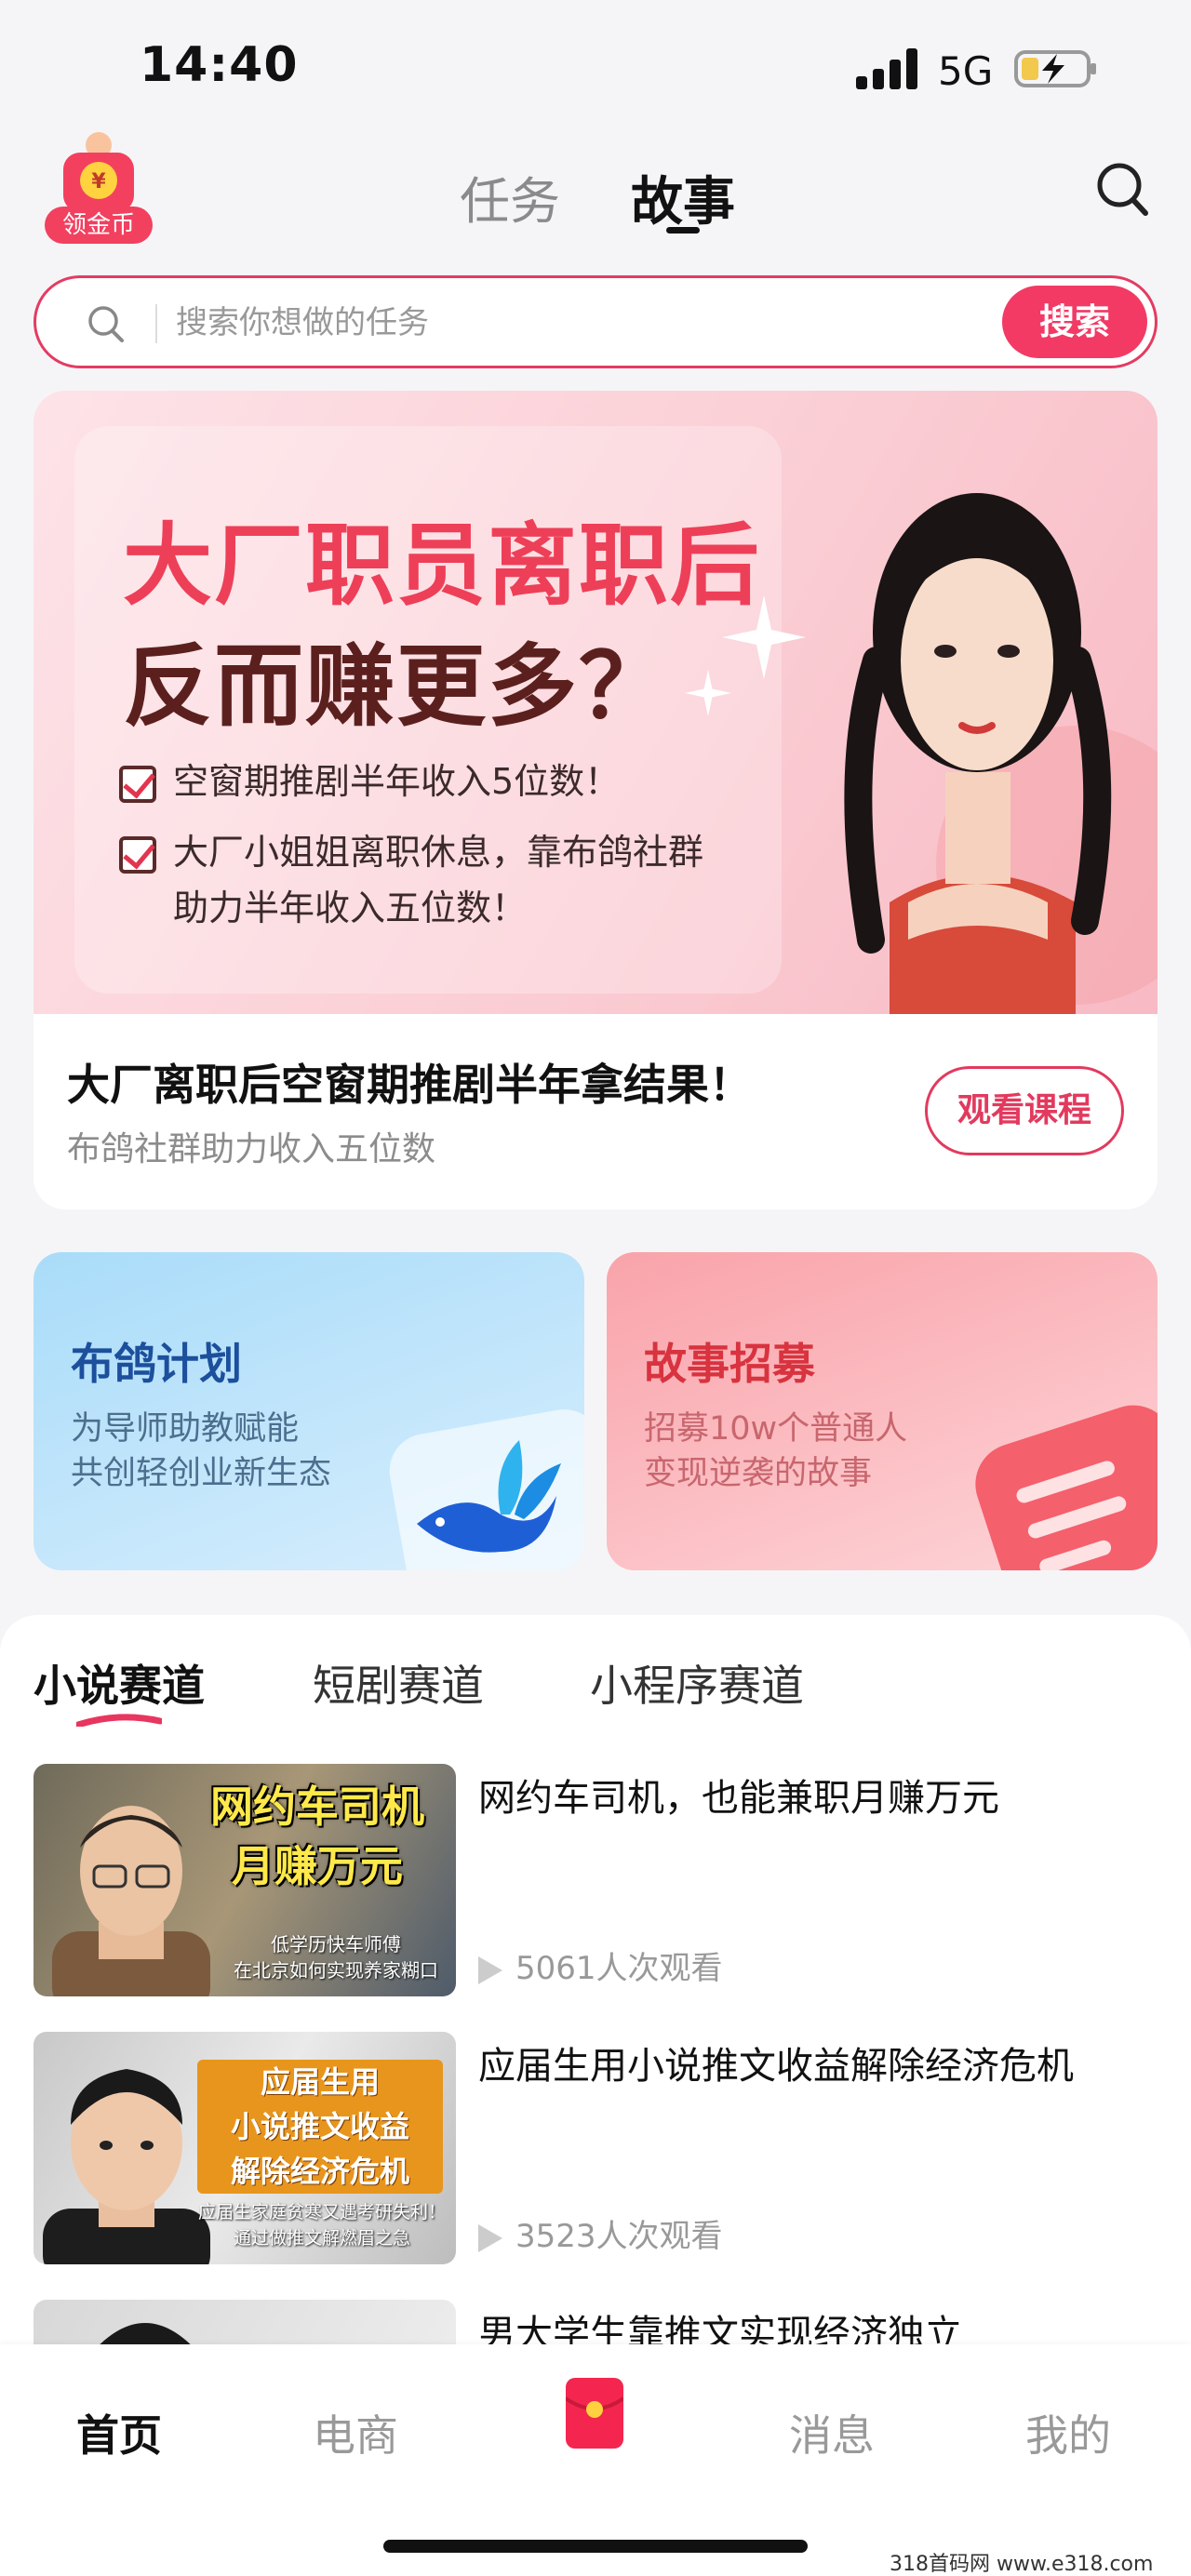 The width and height of the screenshot is (1191, 2576). I want to click on coin-character-icon: ¥, so click(98, 172).